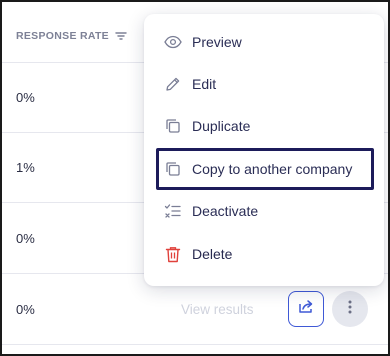 Image resolution: width=390 pixels, height=356 pixels. Describe the element at coordinates (212, 254) in the screenshot. I see `menu-item-label: Delete` at that location.